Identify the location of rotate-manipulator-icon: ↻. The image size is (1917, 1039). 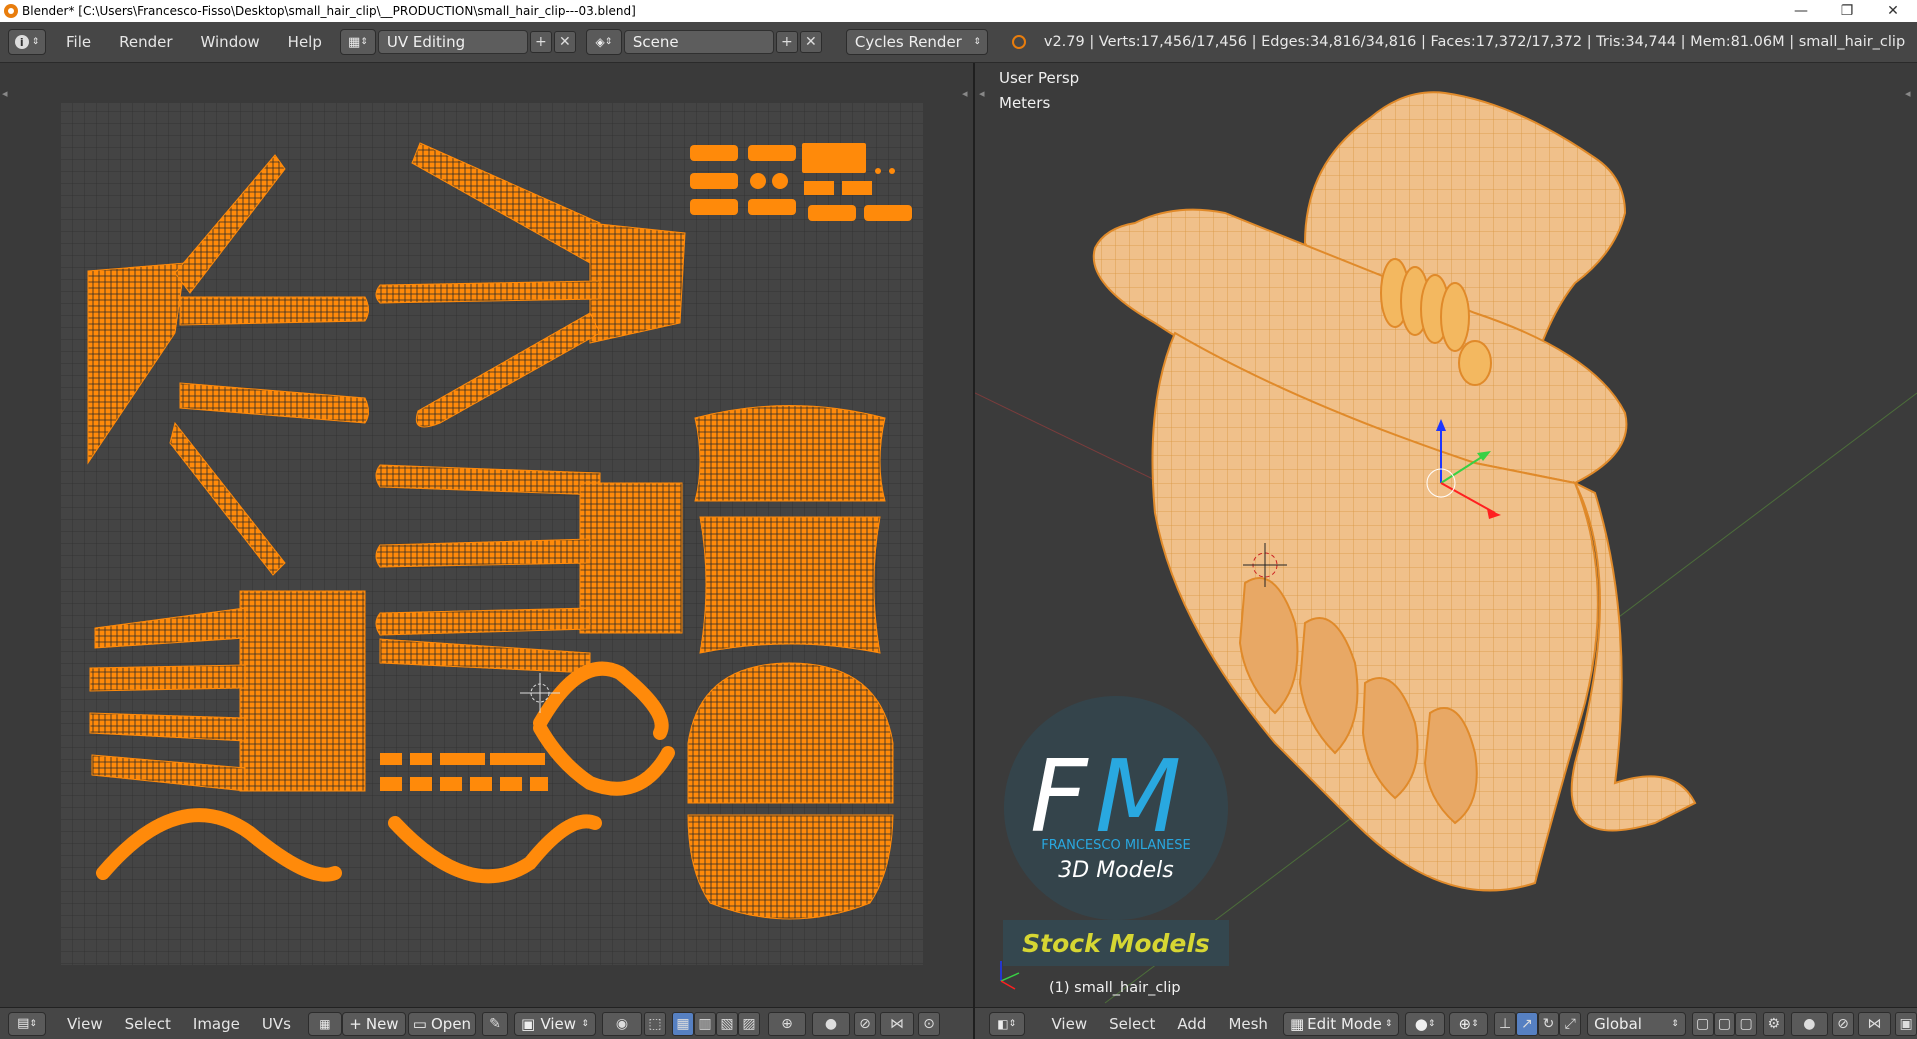
(1548, 1023).